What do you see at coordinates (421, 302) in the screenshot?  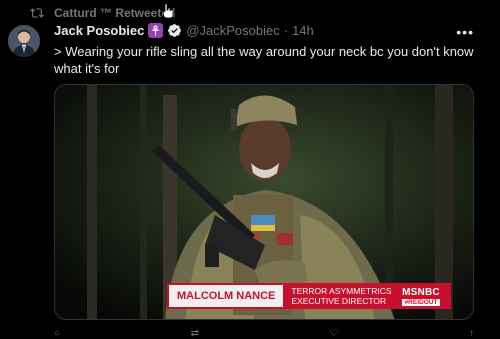 I see `show-name: #REIDOUT` at bounding box center [421, 302].